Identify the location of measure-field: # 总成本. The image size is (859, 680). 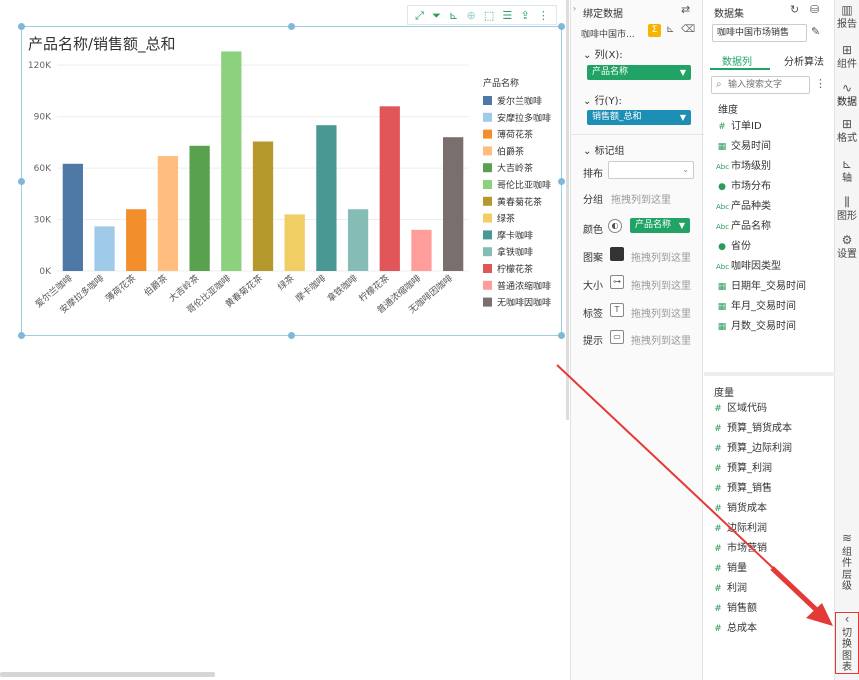
(734, 629).